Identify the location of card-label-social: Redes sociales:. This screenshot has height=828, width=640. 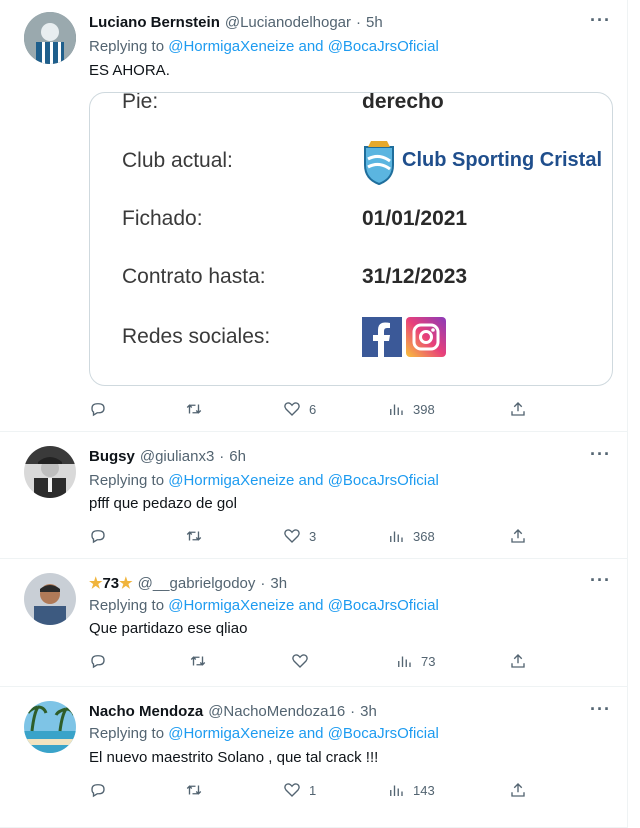
(196, 336).